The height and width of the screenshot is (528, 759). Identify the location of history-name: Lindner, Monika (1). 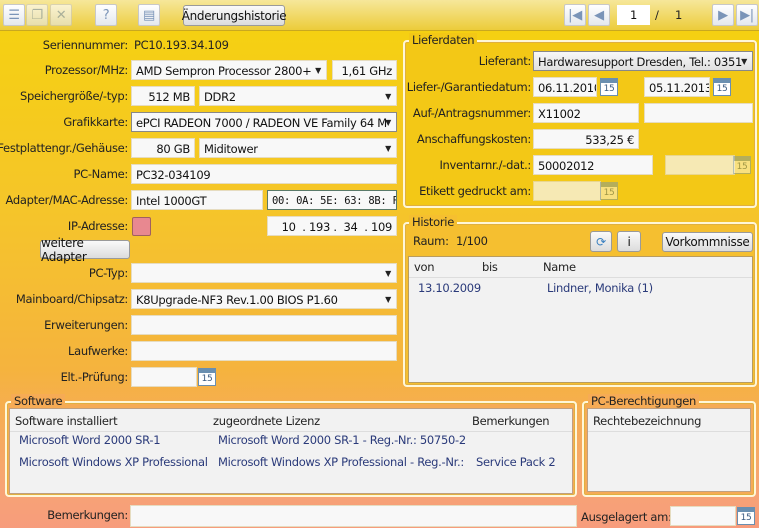
(600, 288).